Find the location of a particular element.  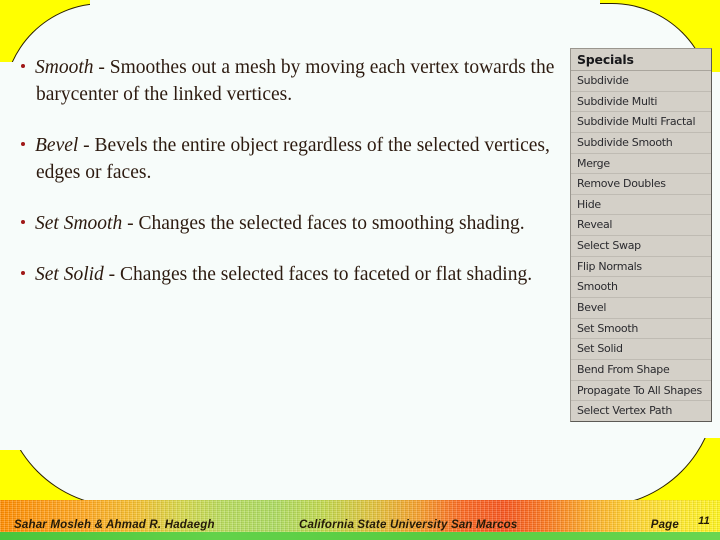

menu-item-flip-normals: Flip Normals is located at coordinates (641, 267).